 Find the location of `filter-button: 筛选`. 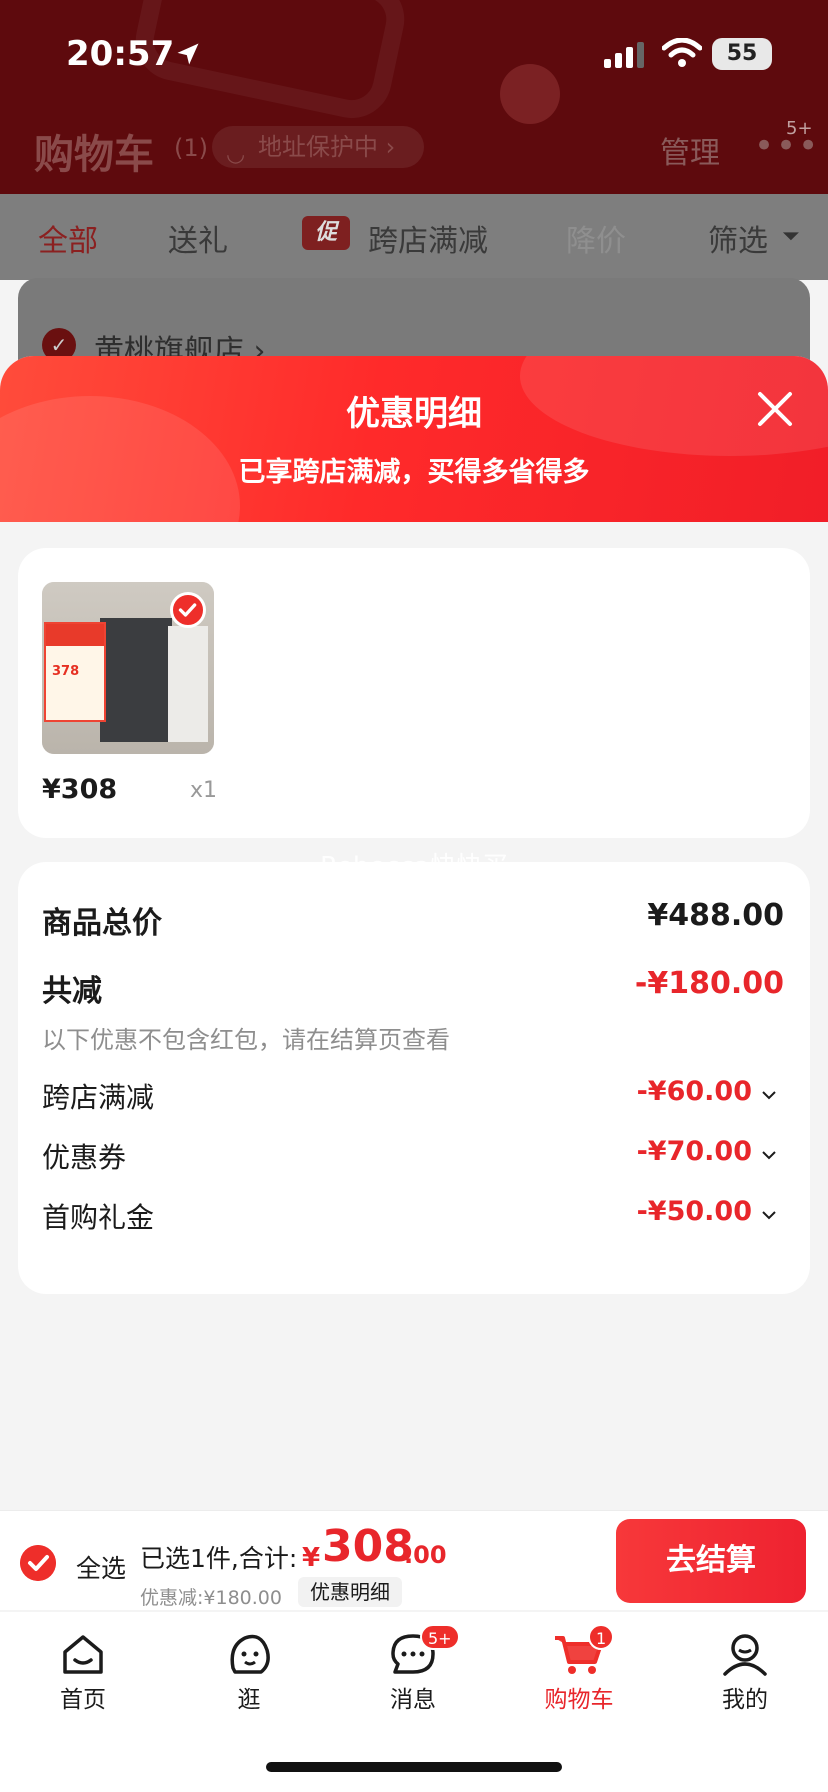

filter-button: 筛选 is located at coordinates (738, 238).